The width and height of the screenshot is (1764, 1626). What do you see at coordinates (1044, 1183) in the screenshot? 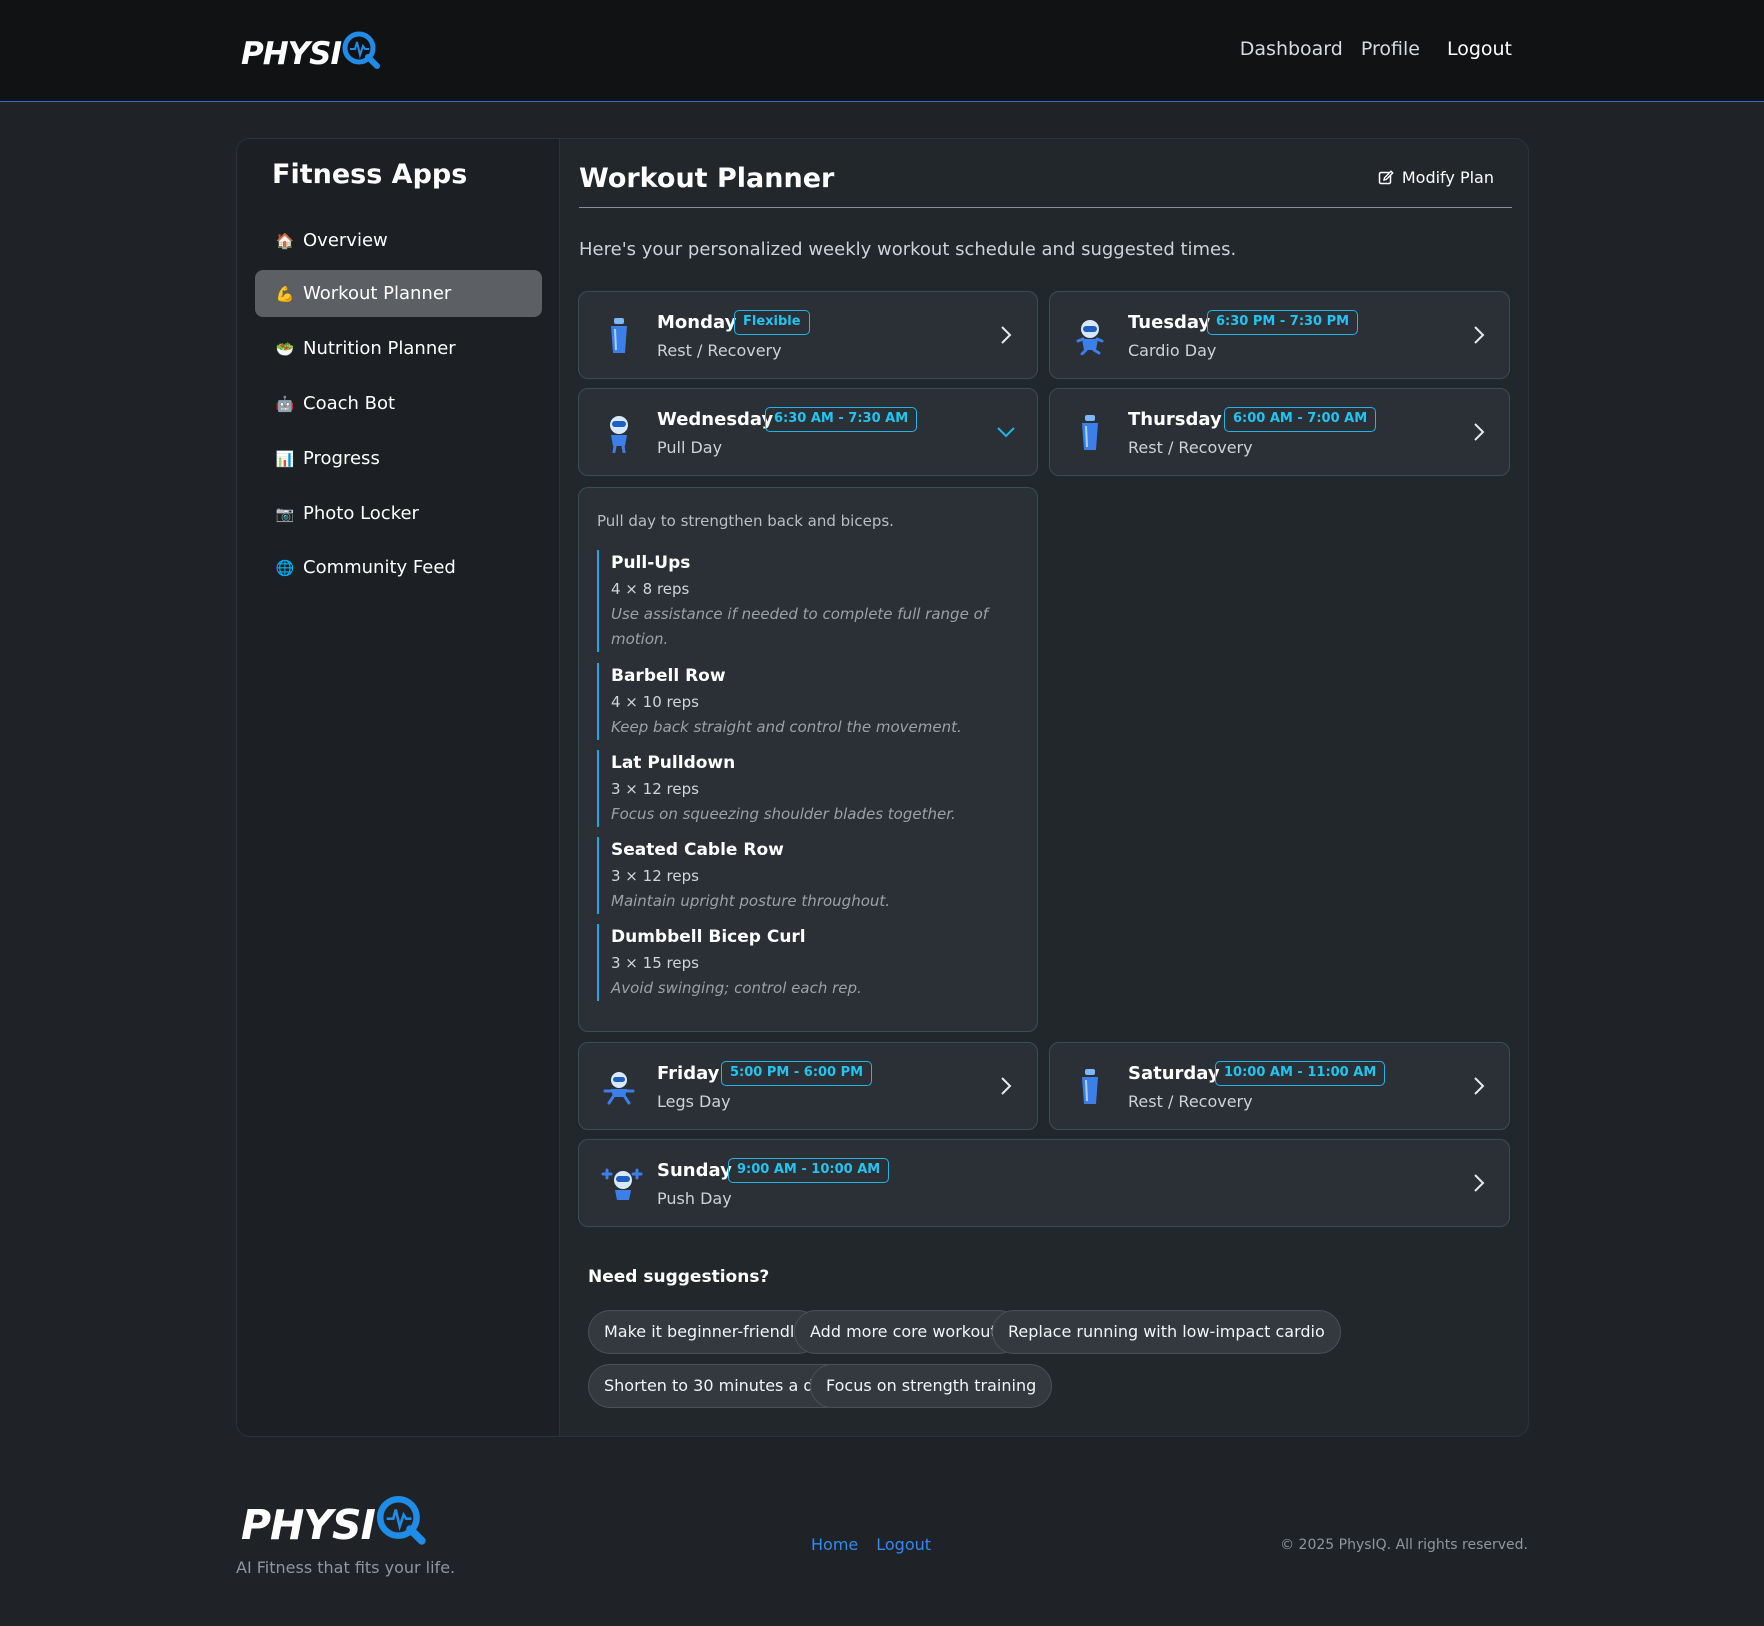
I see `day-card-sunday: Sunday 9:00 AM - 10:00 AM Push Day` at bounding box center [1044, 1183].